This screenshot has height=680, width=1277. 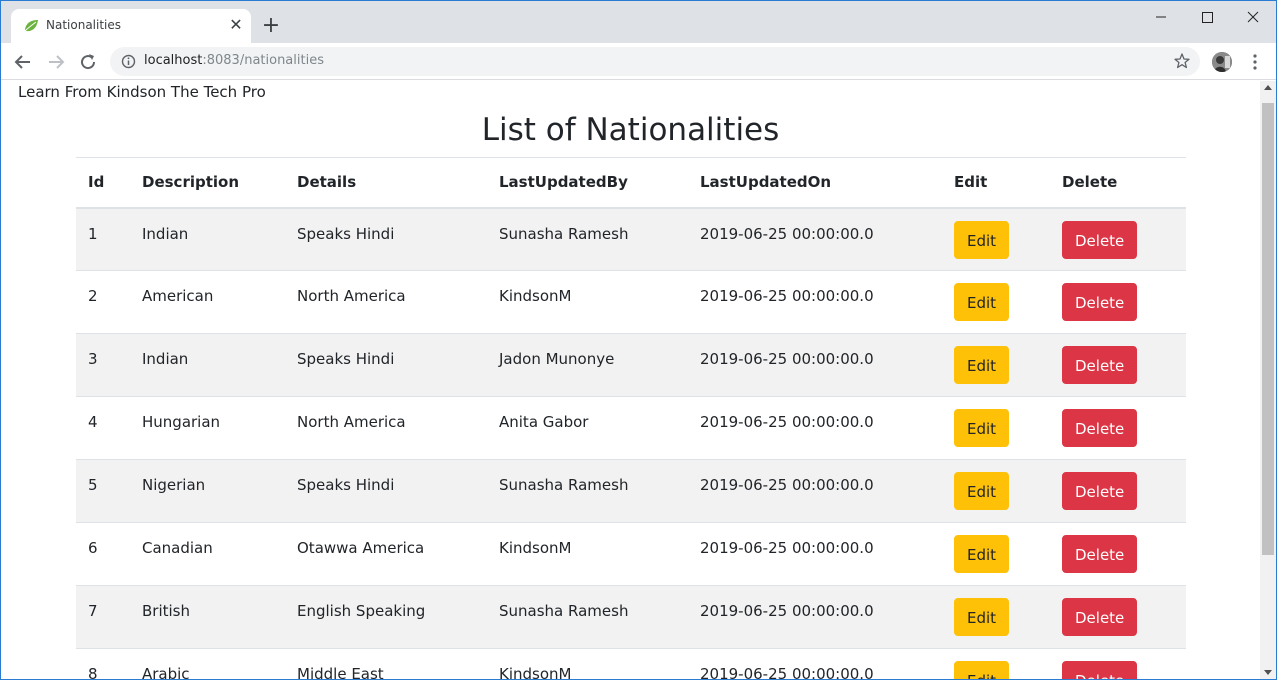 I want to click on vertical-scrollbar, so click(x=1268, y=380).